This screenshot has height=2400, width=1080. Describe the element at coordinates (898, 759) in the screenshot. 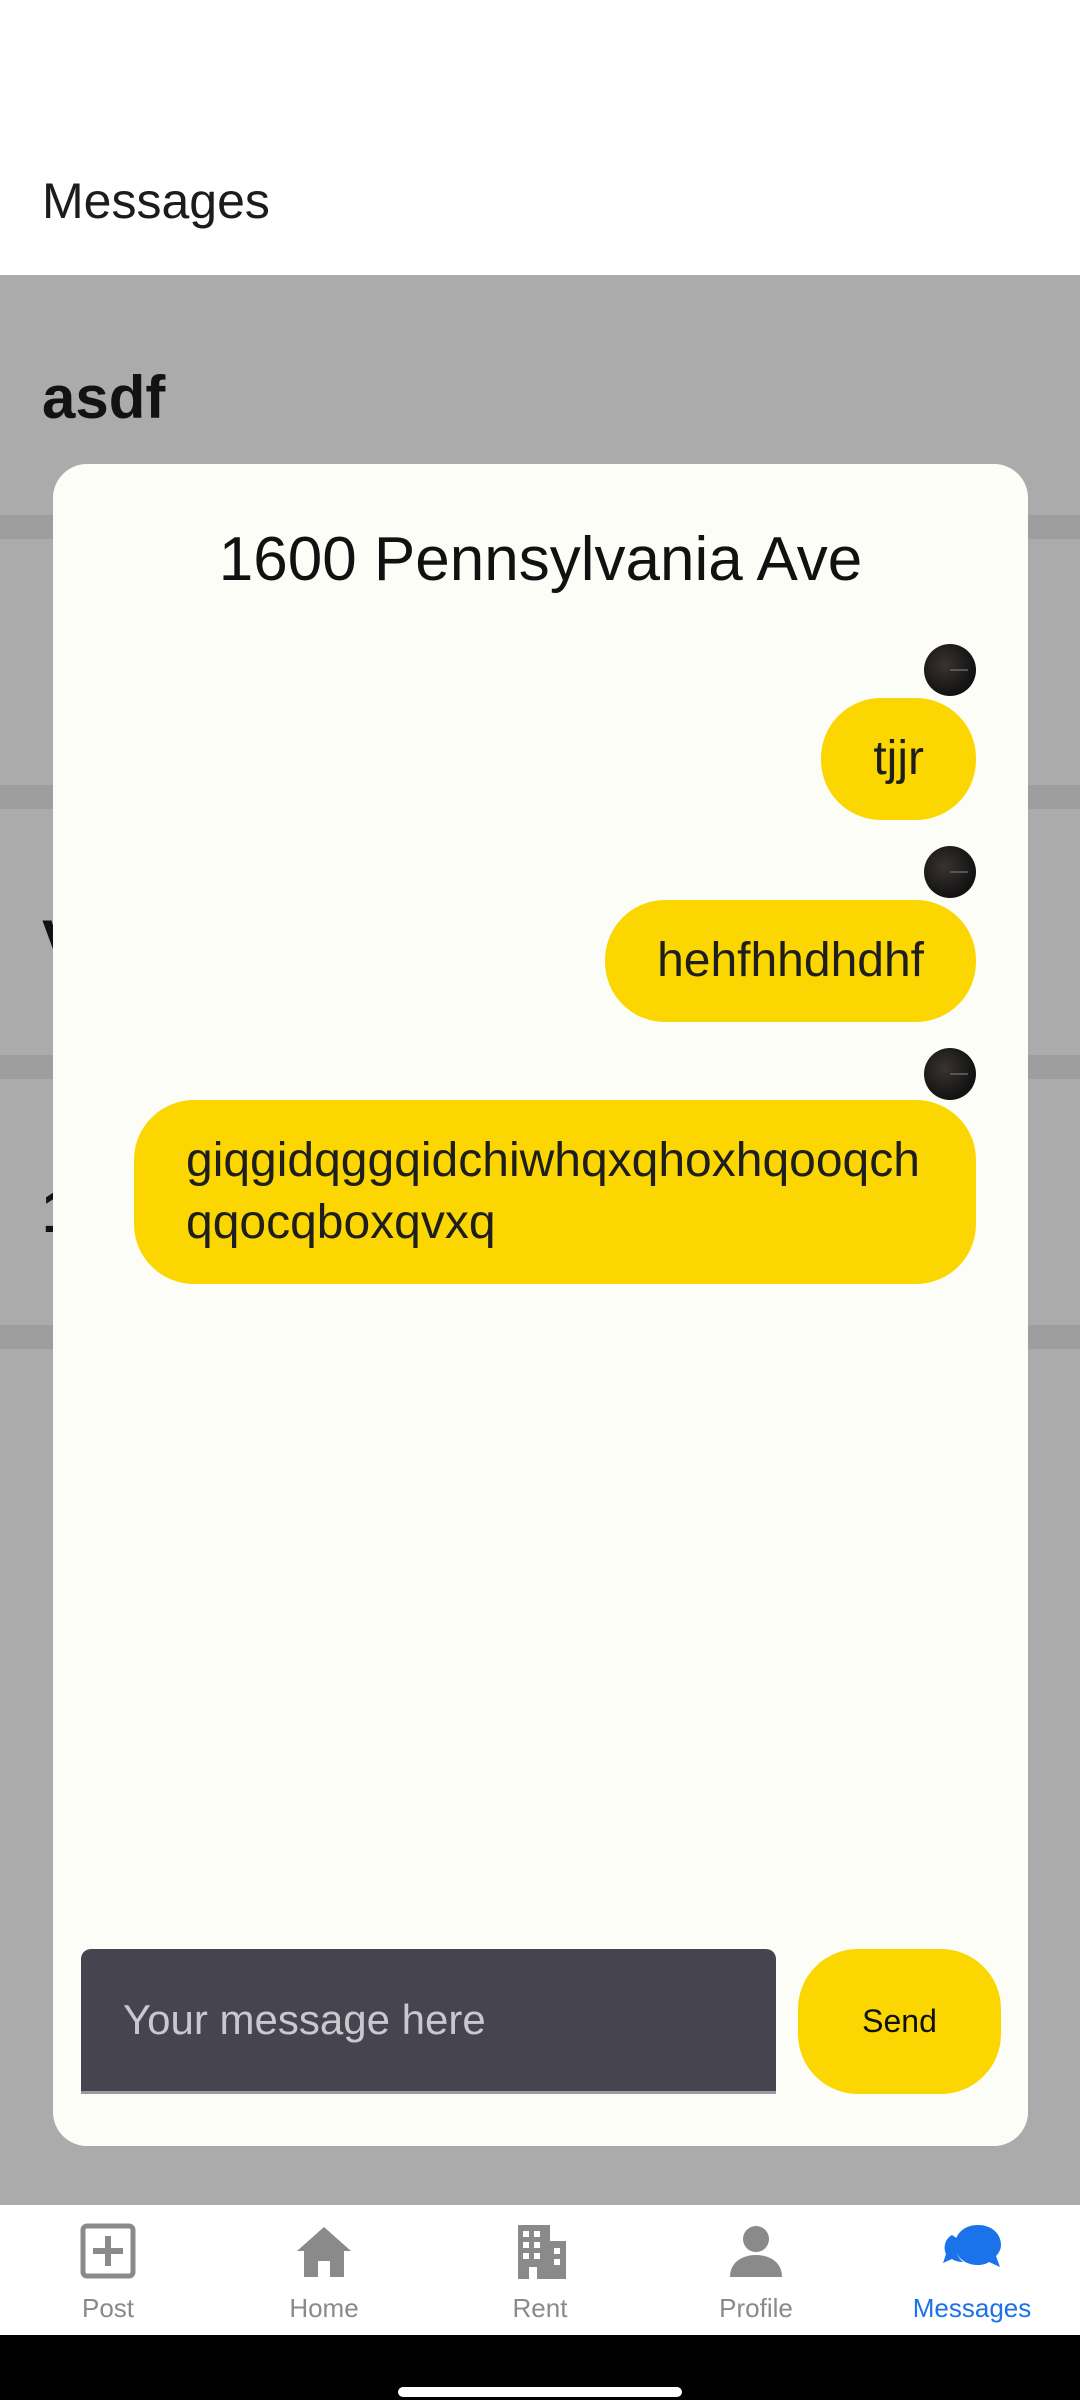

I see `message-bubble: tjjr` at that location.